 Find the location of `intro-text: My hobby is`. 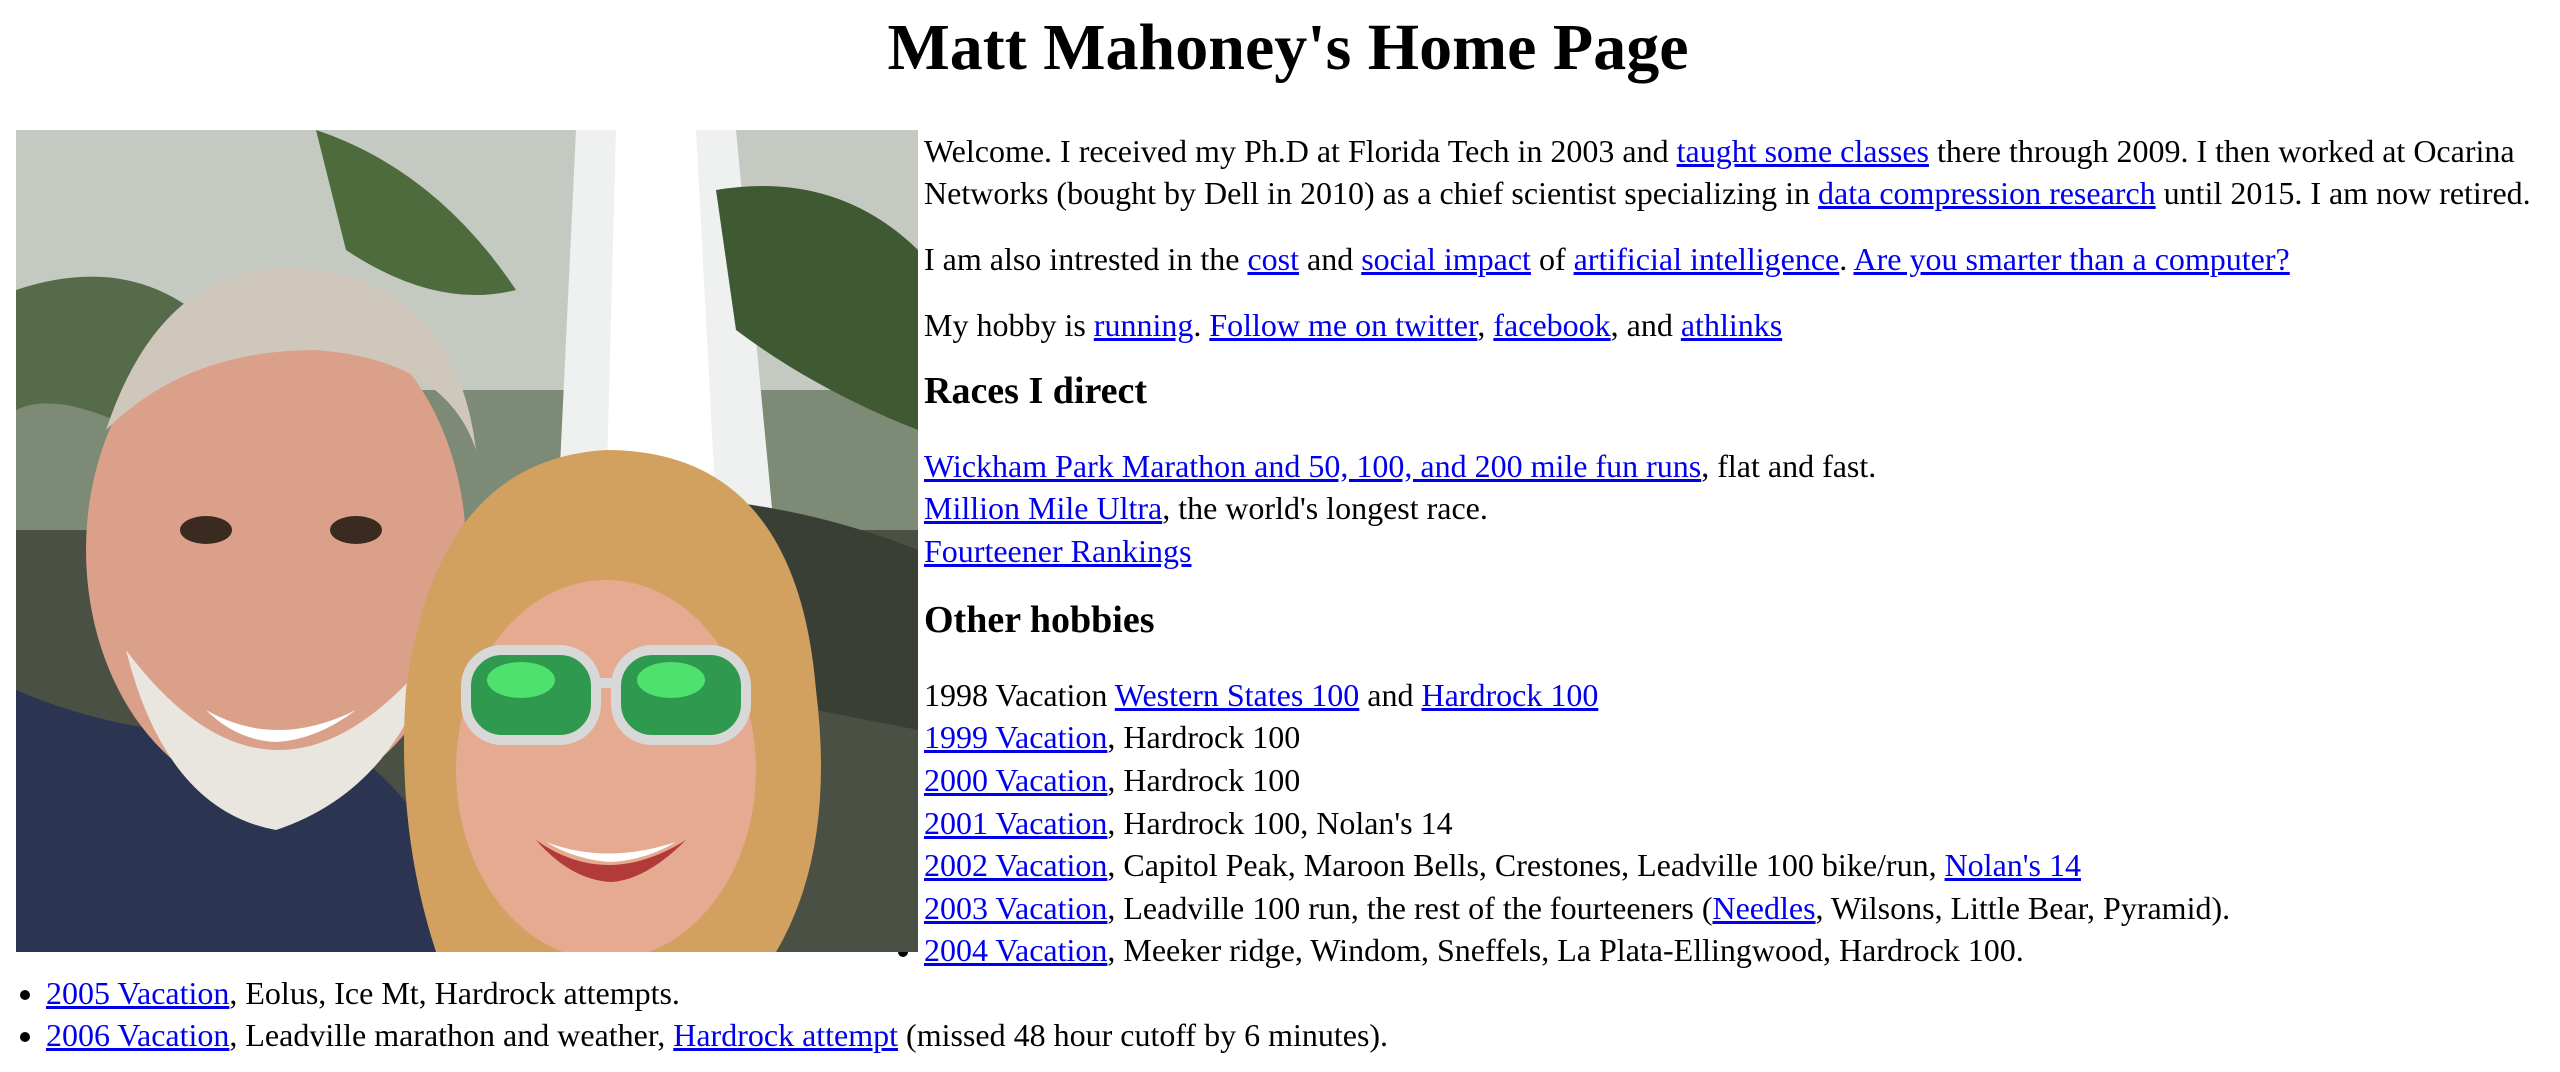

intro-text: My hobby is is located at coordinates (1009, 324).